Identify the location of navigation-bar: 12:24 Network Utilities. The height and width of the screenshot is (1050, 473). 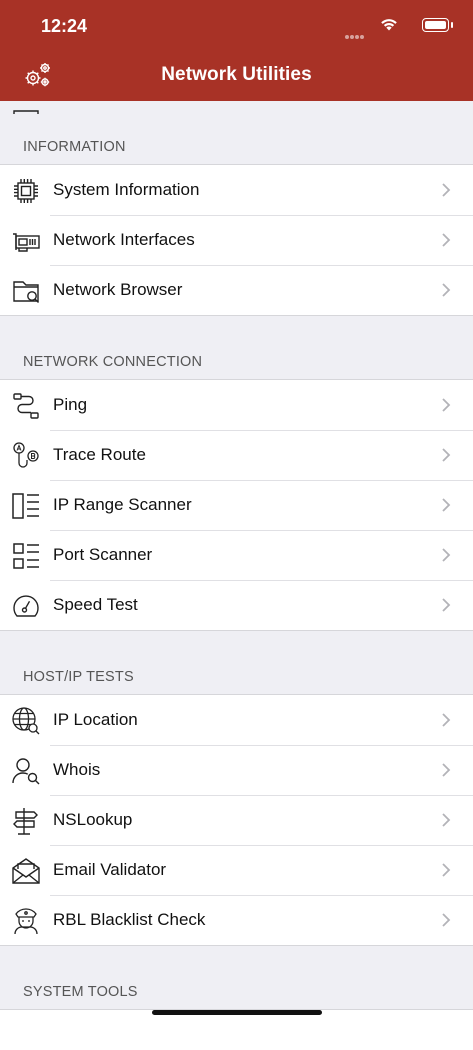
(236, 50).